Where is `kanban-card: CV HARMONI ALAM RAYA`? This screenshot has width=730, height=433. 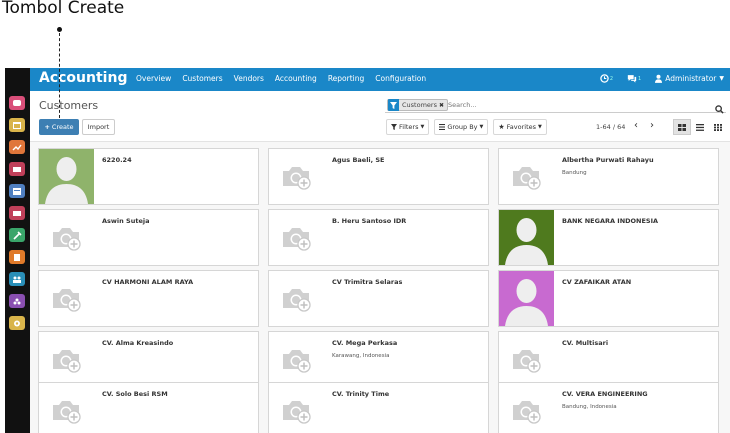
kanban-card: CV HARMONI ALAM RAYA is located at coordinates (148, 298).